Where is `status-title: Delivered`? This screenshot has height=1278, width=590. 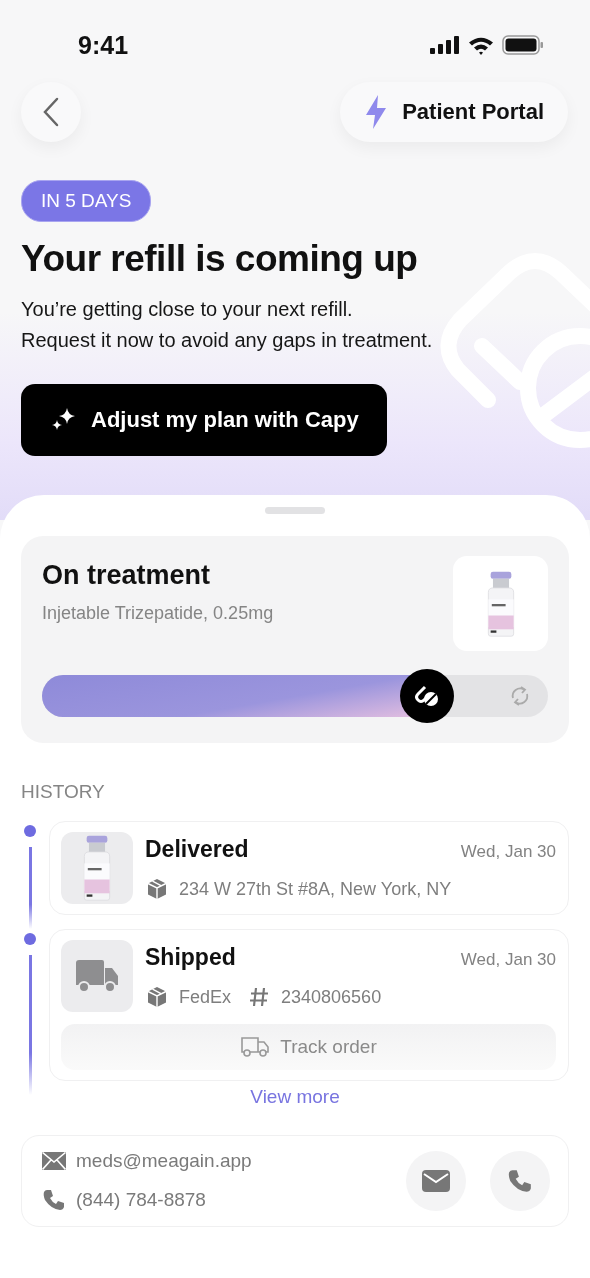
status-title: Delivered is located at coordinates (197, 849).